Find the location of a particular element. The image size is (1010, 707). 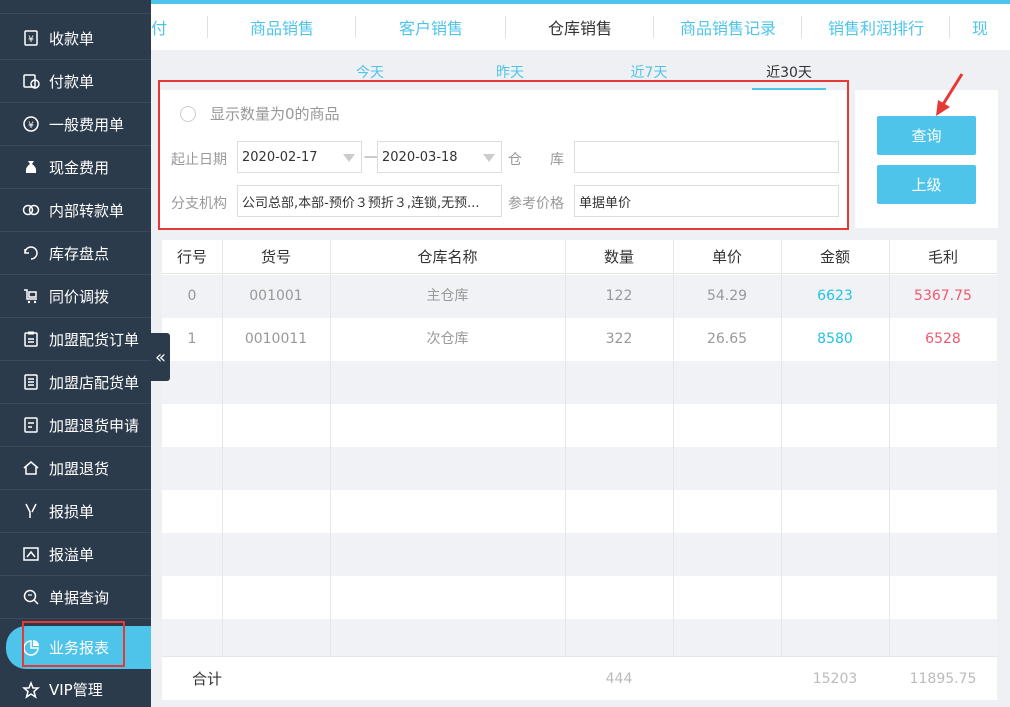

tab-warehouse-sales: 仓库销售 is located at coordinates (580, 27).